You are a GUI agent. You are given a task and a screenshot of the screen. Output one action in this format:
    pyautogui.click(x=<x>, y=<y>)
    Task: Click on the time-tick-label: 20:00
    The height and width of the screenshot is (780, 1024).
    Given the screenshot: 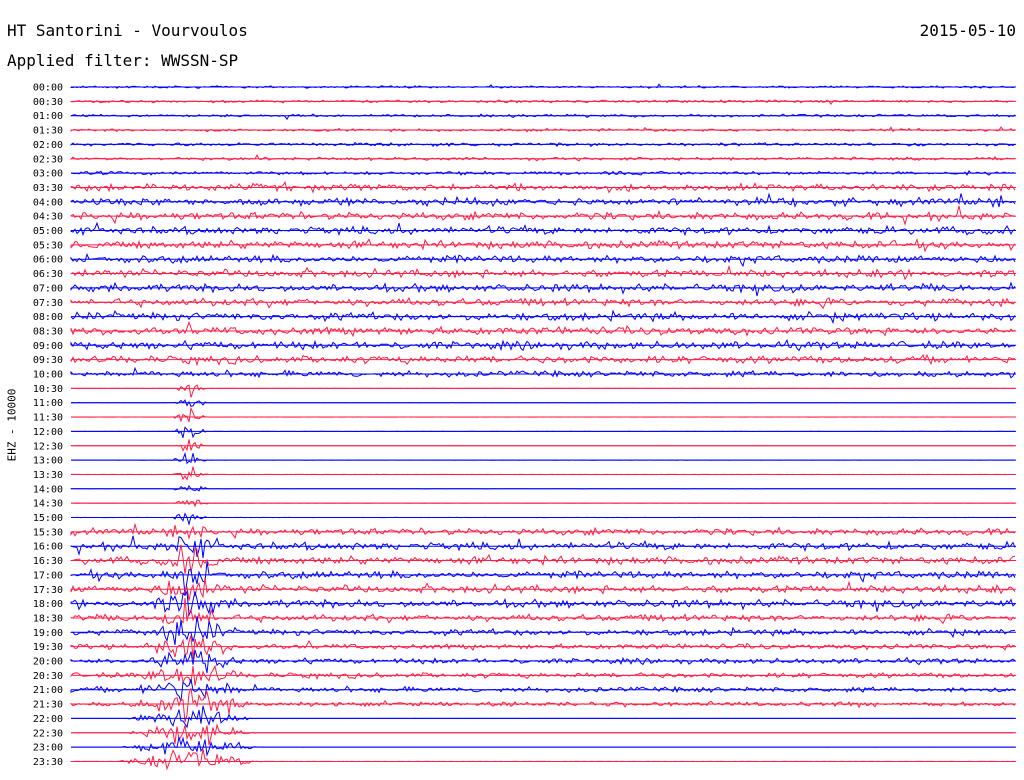 What is the action you would take?
    pyautogui.click(x=48, y=662)
    